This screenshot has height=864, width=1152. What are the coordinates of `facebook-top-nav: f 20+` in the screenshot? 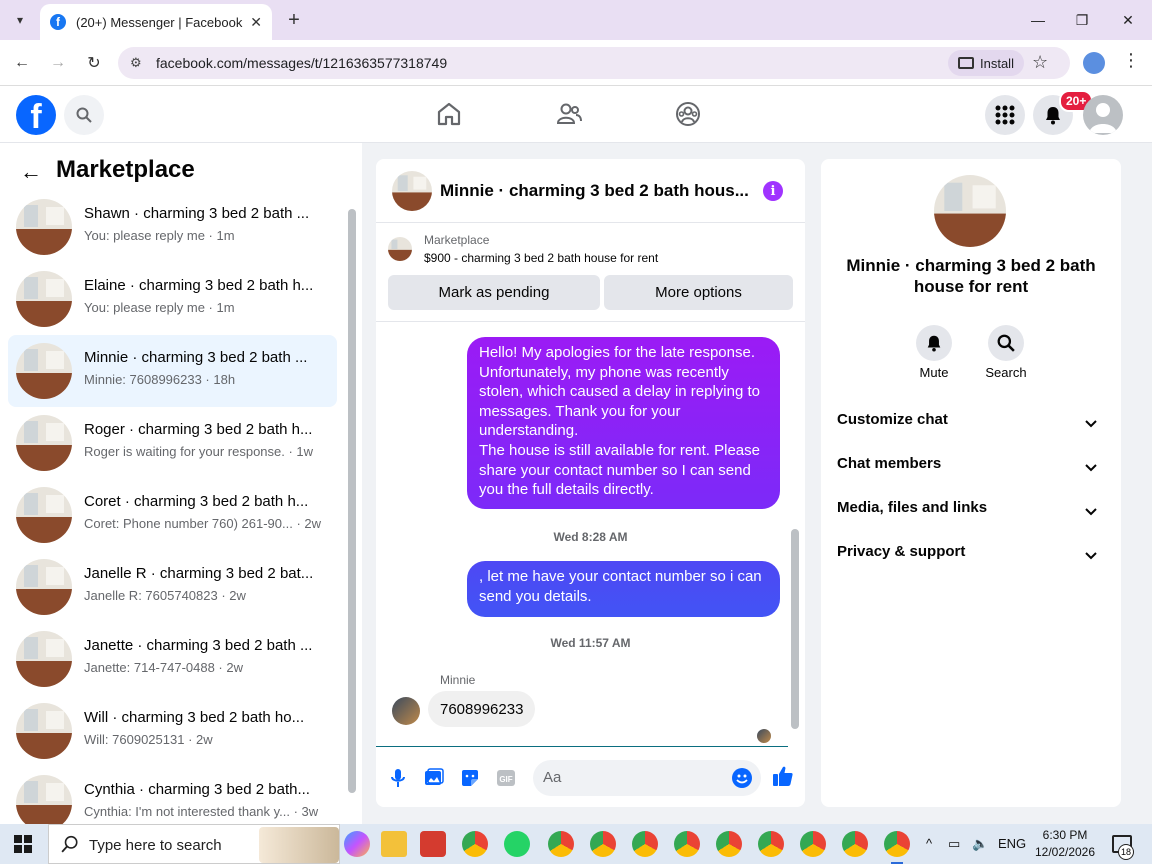 It's located at (576, 114).